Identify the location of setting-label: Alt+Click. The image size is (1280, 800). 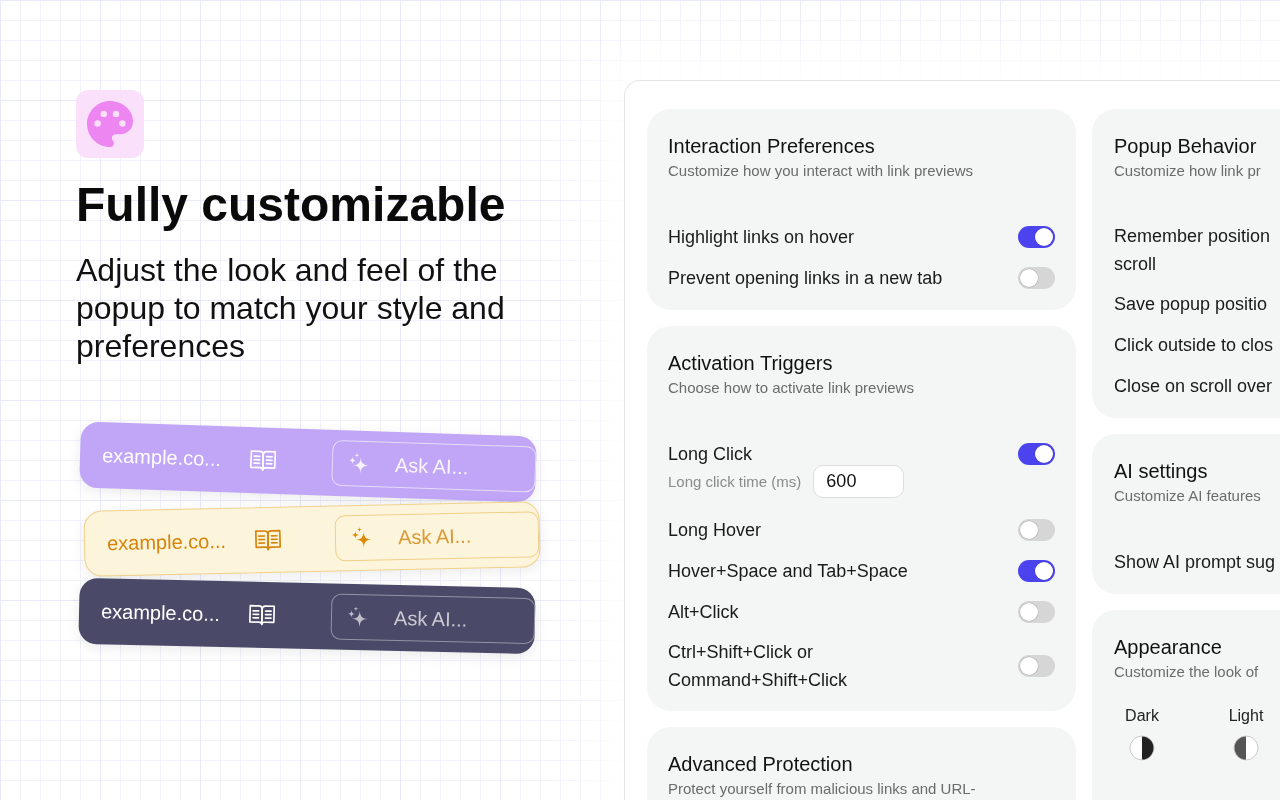
(703, 612).